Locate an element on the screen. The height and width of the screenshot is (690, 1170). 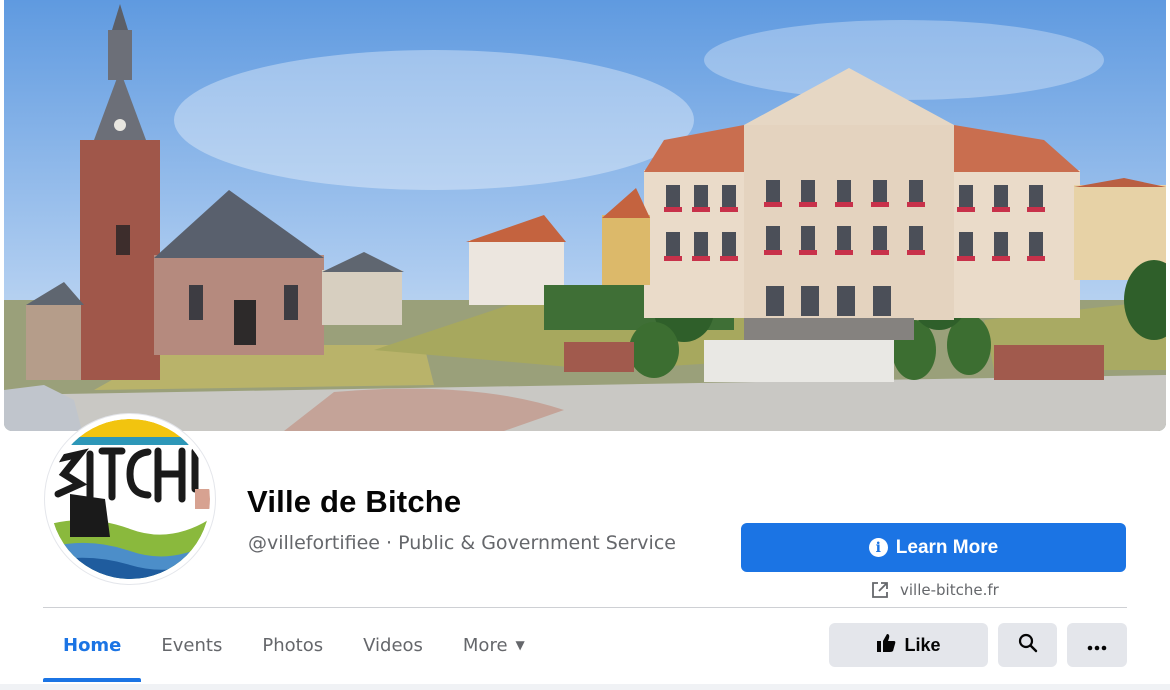
website-link: ville-bitche.fr is located at coordinates (934, 590).